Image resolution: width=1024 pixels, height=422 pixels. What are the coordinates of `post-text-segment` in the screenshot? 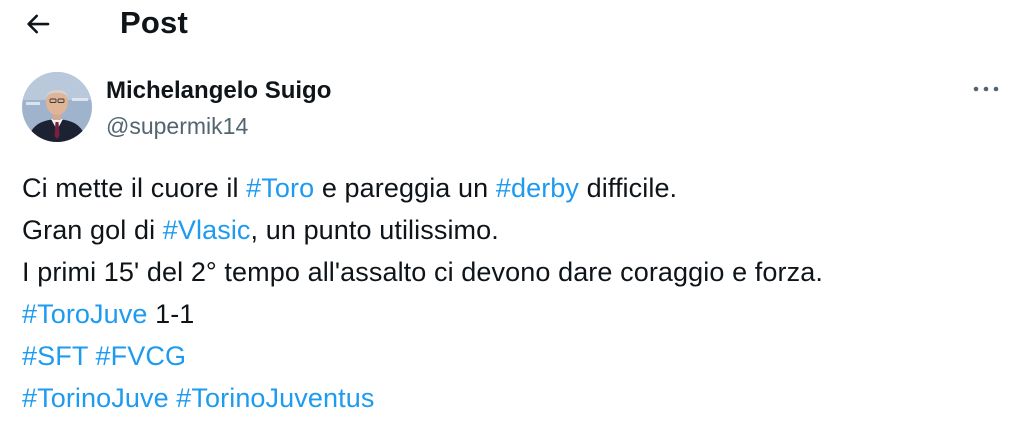 It's located at (92, 356).